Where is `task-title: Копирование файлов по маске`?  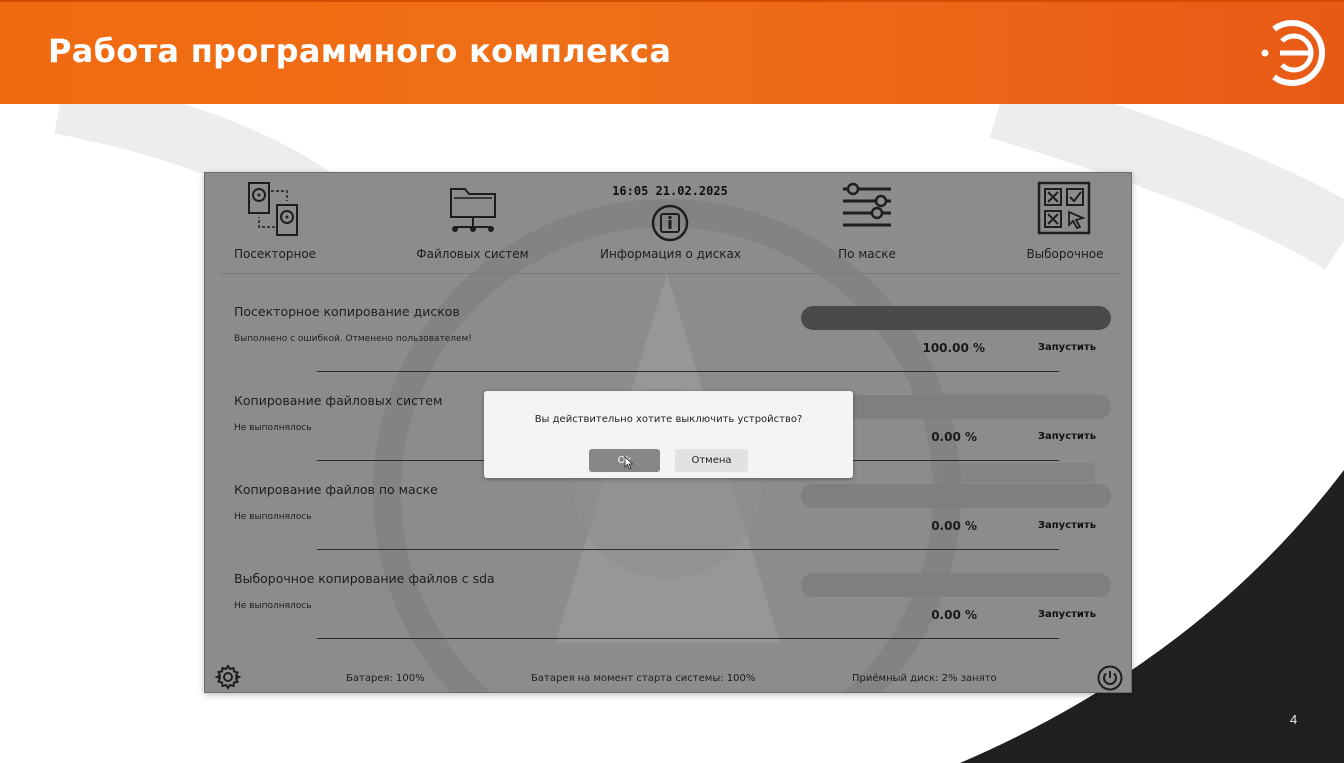
task-title: Копирование файлов по маске is located at coordinates (336, 489).